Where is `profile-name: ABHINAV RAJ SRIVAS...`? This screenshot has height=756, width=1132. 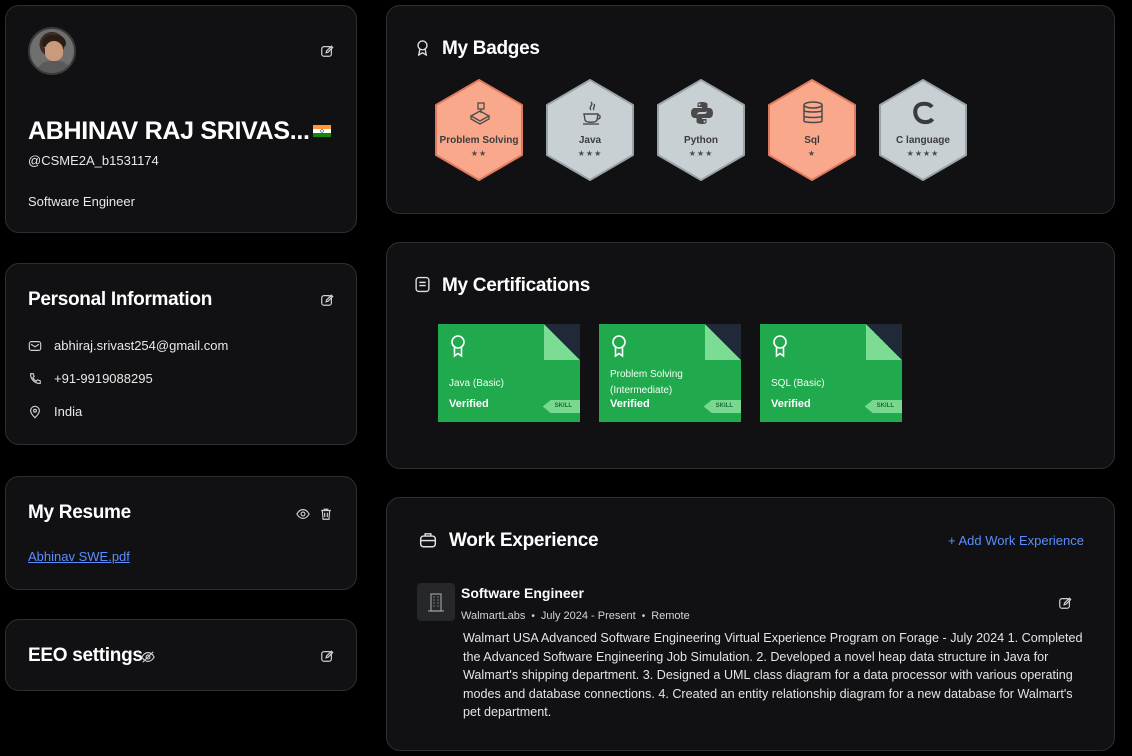
profile-name: ABHINAV RAJ SRIVAS... is located at coordinates (169, 131).